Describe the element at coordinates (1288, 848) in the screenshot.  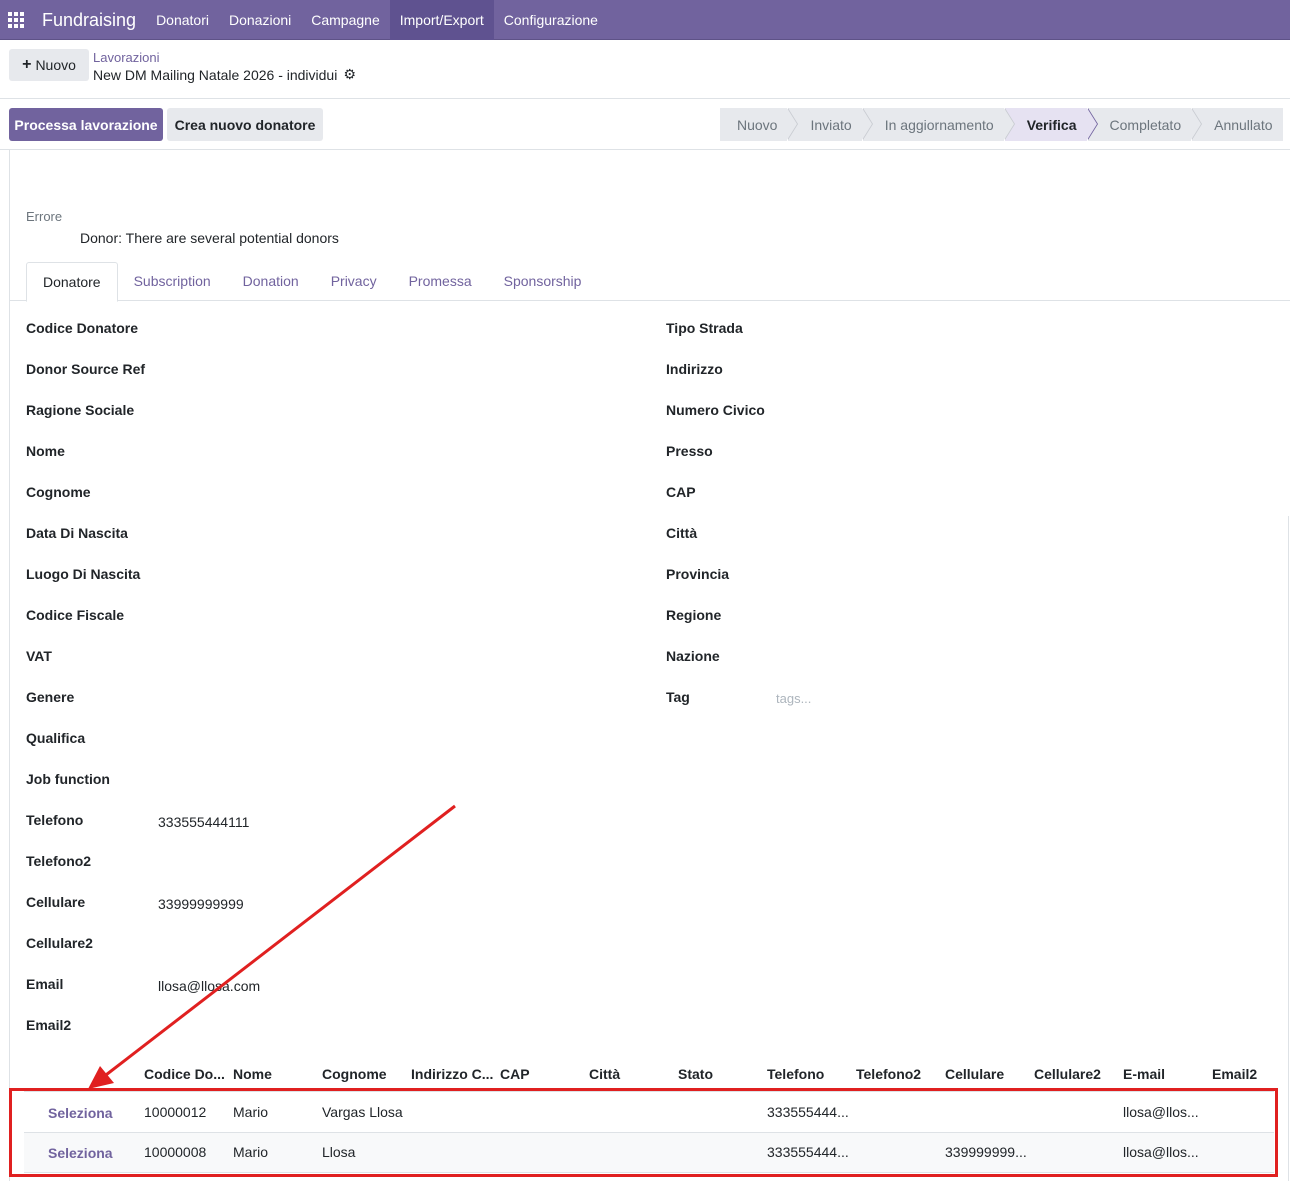
I see `sheet-border` at that location.